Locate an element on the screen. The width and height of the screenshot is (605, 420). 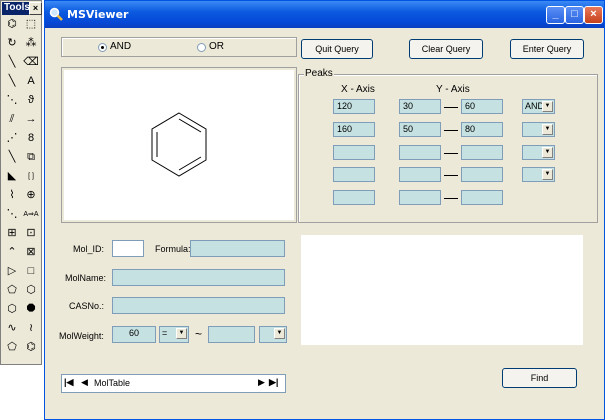
chain-icon: 8 is located at coordinates (31, 138).